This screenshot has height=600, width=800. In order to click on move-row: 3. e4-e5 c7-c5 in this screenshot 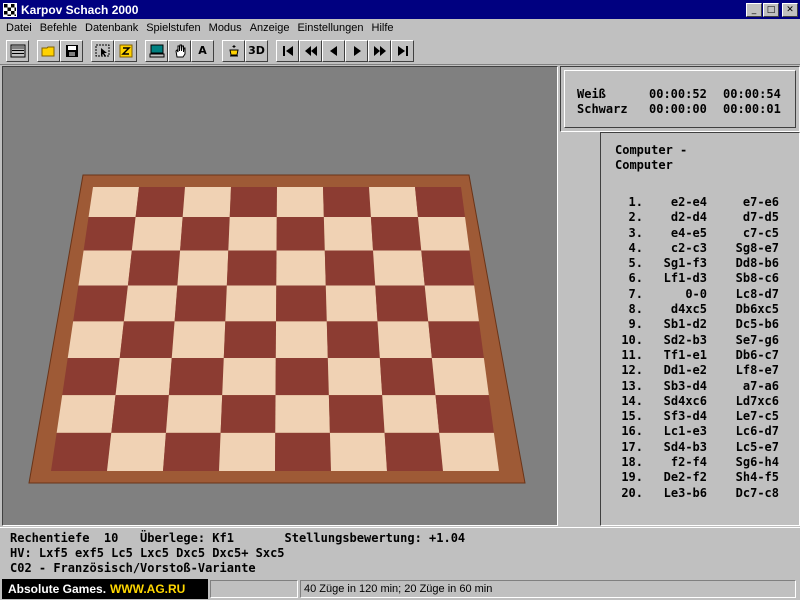, I will do `click(699, 233)`.